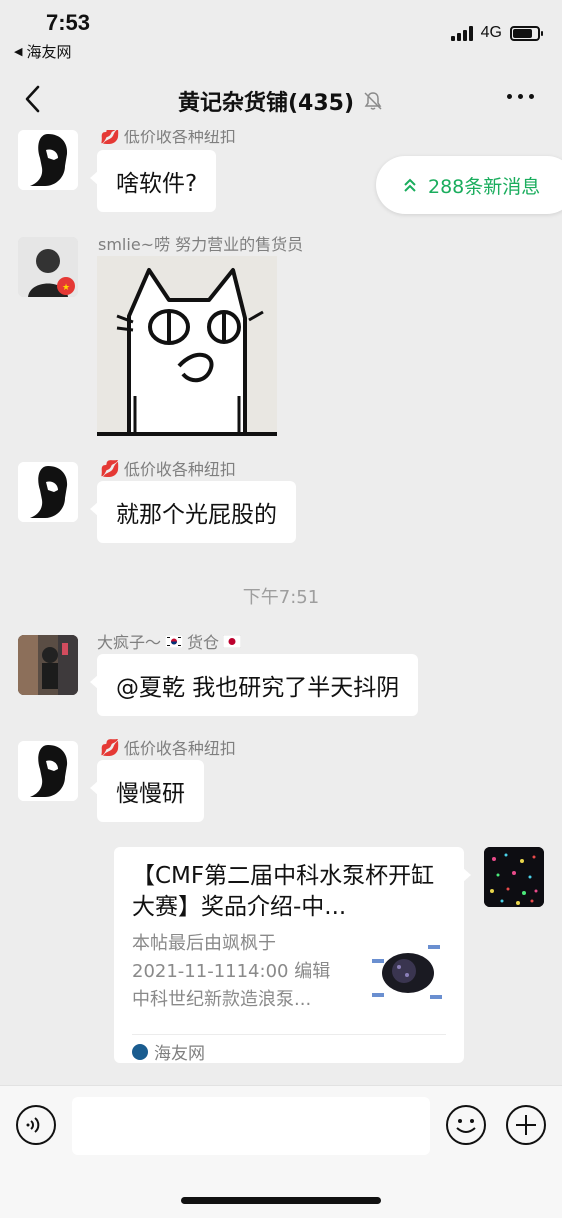  What do you see at coordinates (153, 181) in the screenshot?
I see `message-bubble: 啥软件?` at bounding box center [153, 181].